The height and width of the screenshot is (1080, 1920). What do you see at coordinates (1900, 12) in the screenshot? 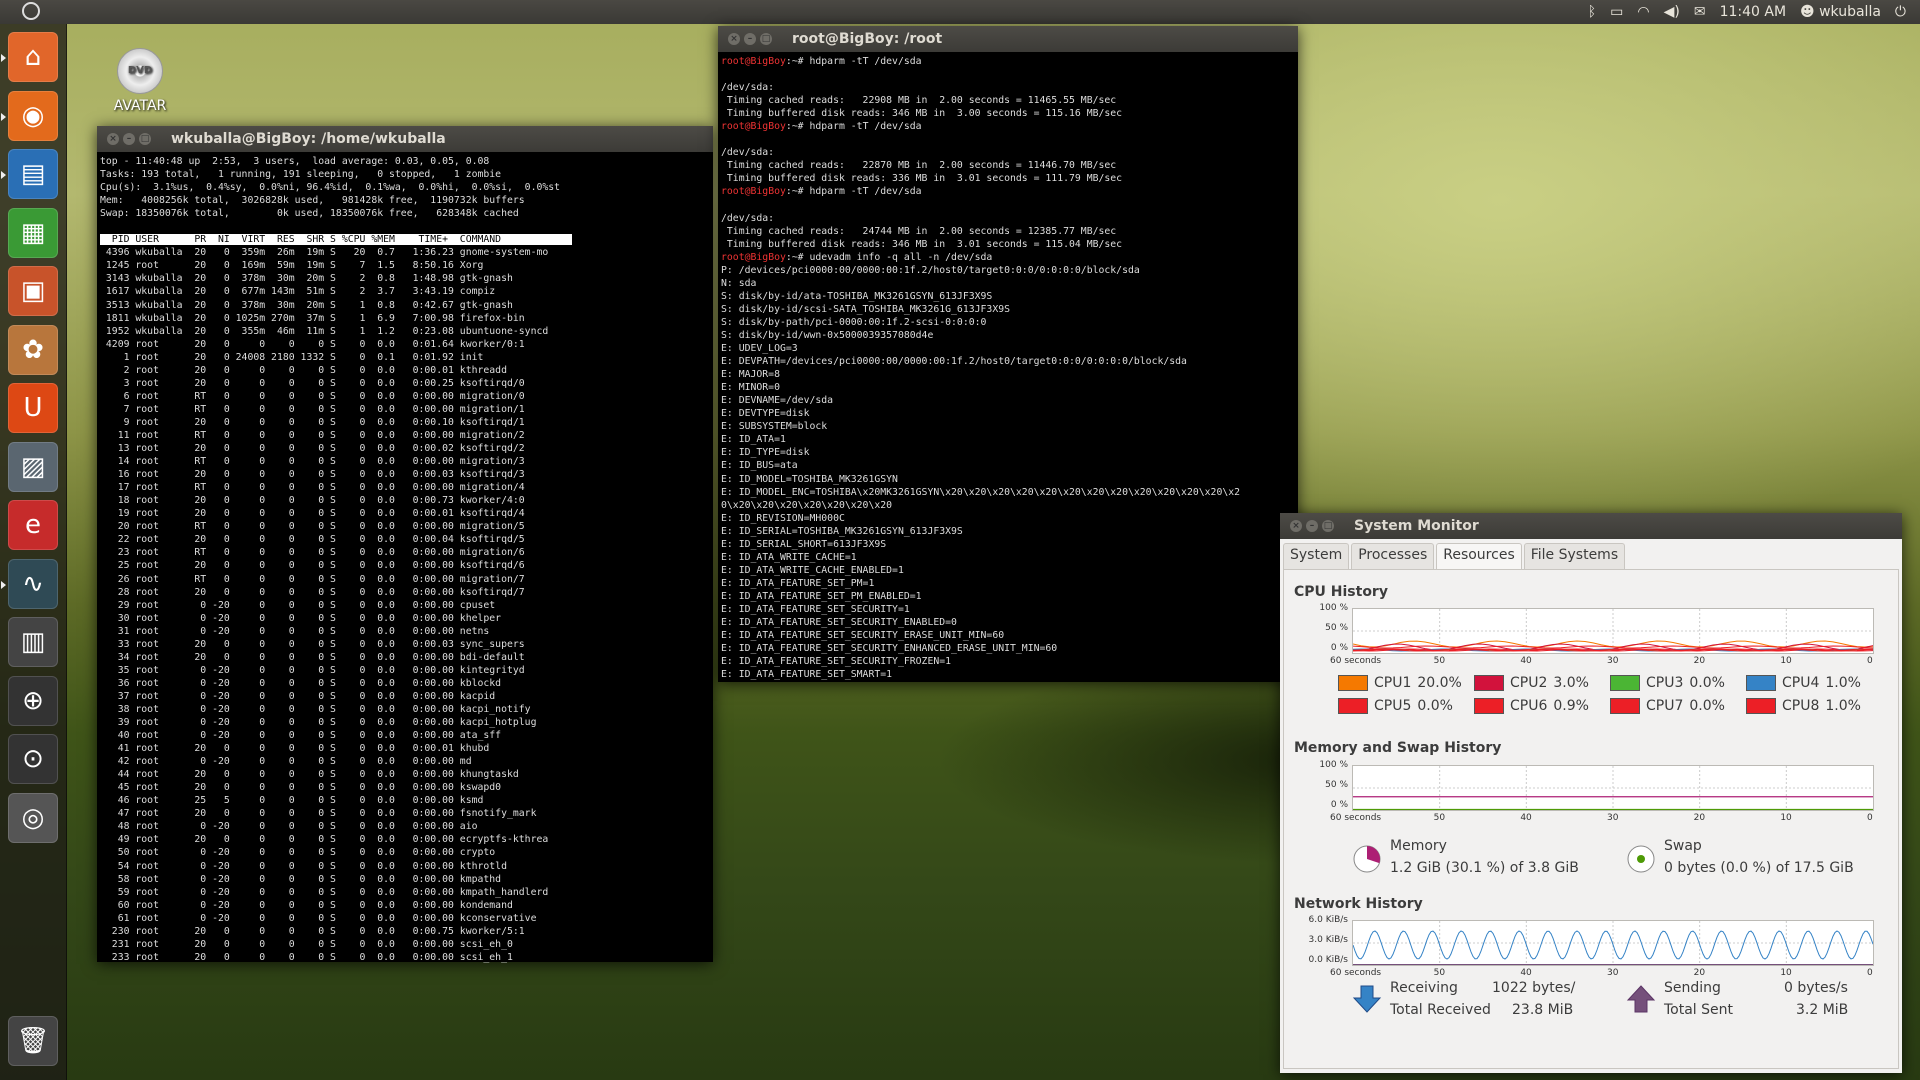
I see `power-icon: ⏻` at bounding box center [1900, 12].